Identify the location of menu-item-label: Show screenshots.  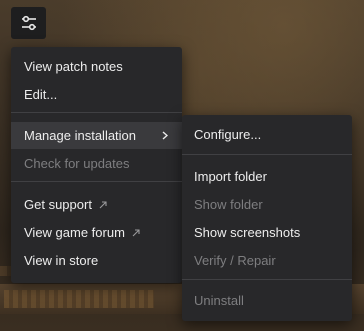
(247, 232).